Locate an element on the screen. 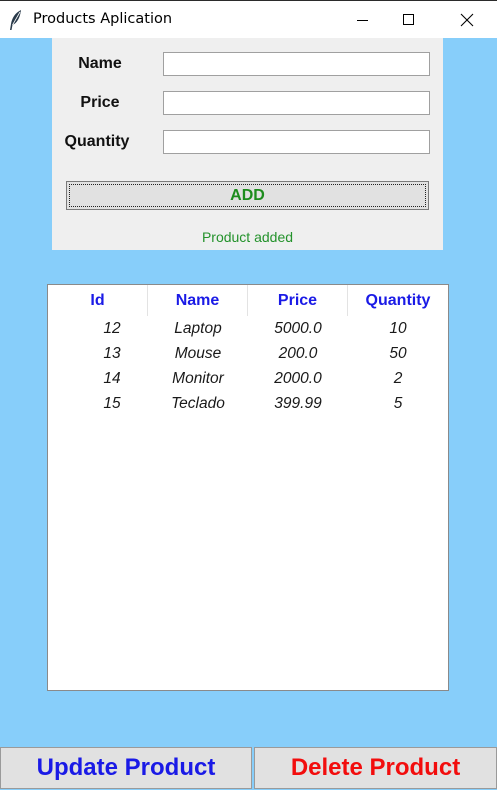 This screenshot has width=497, height=790. cell-price: 5000.0 is located at coordinates (298, 328).